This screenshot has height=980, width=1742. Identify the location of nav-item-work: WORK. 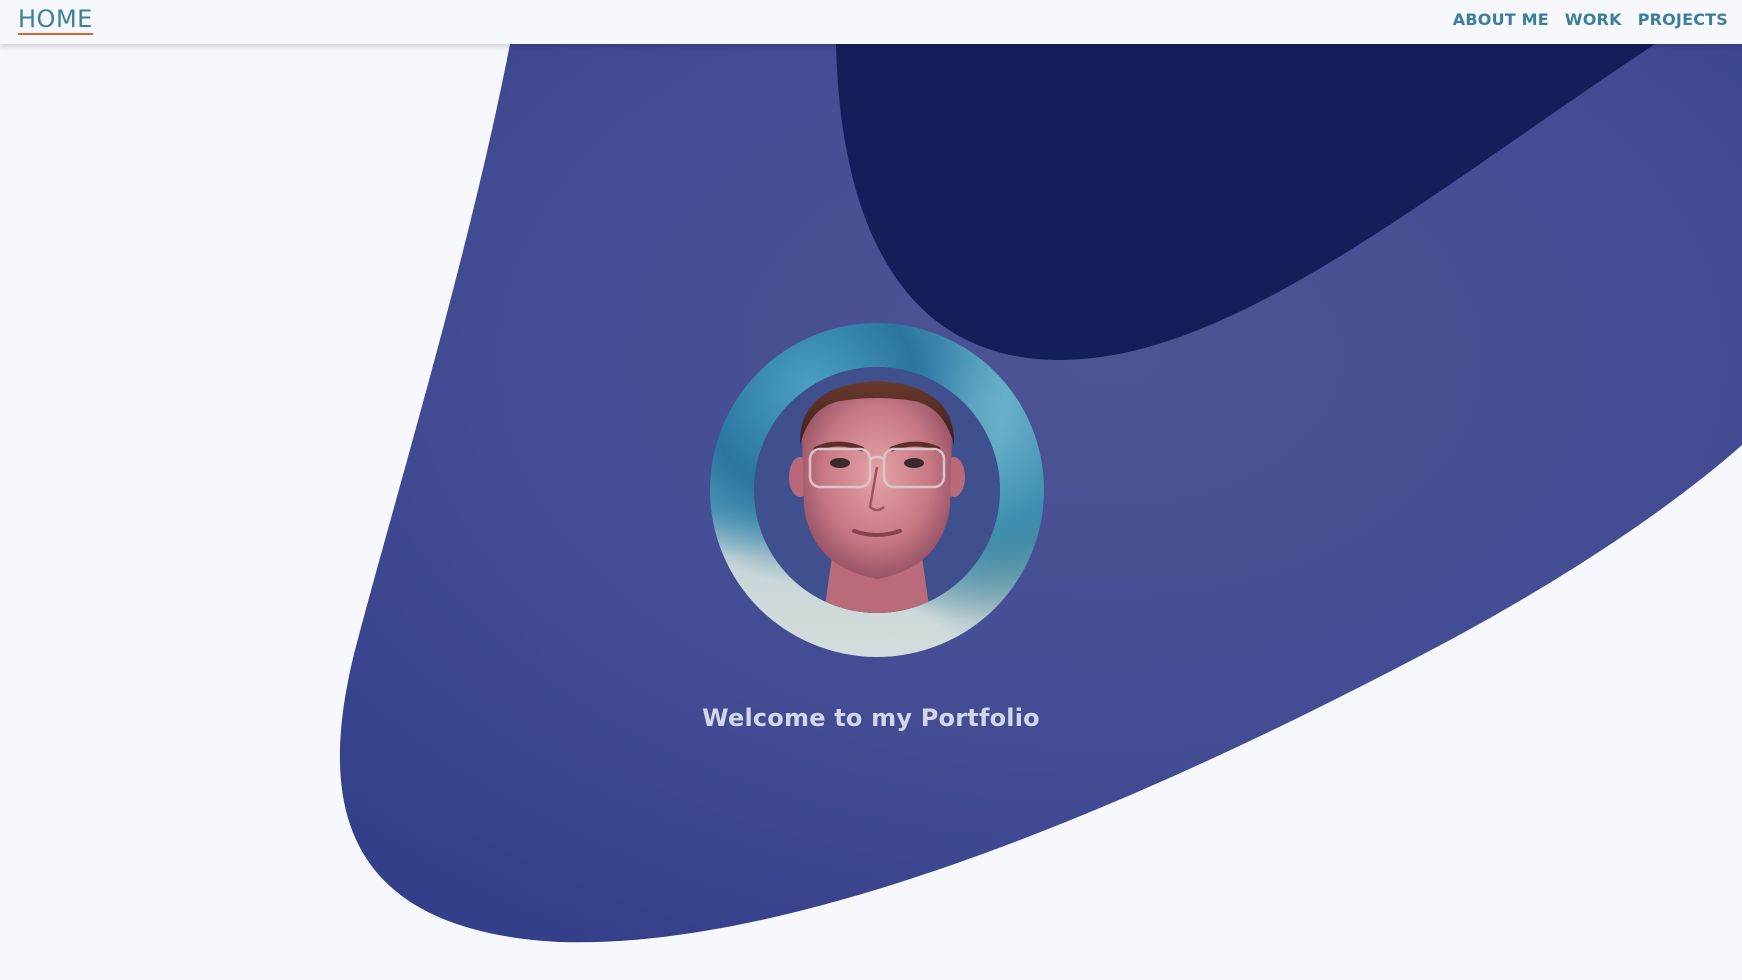
(1593, 19).